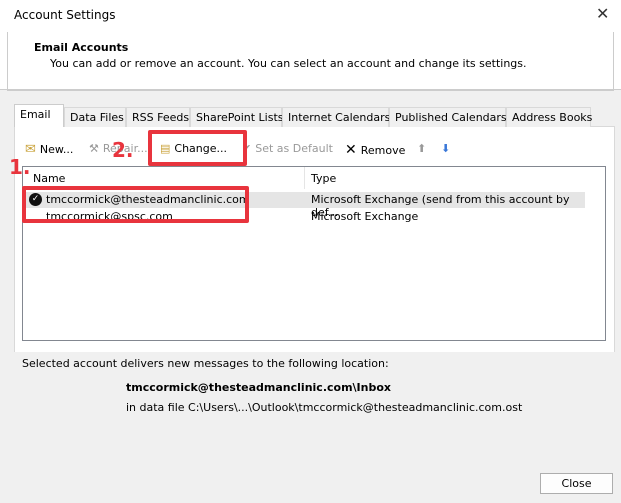 This screenshot has height=503, width=621. What do you see at coordinates (602, 13) in the screenshot?
I see `close-icon: ✕` at bounding box center [602, 13].